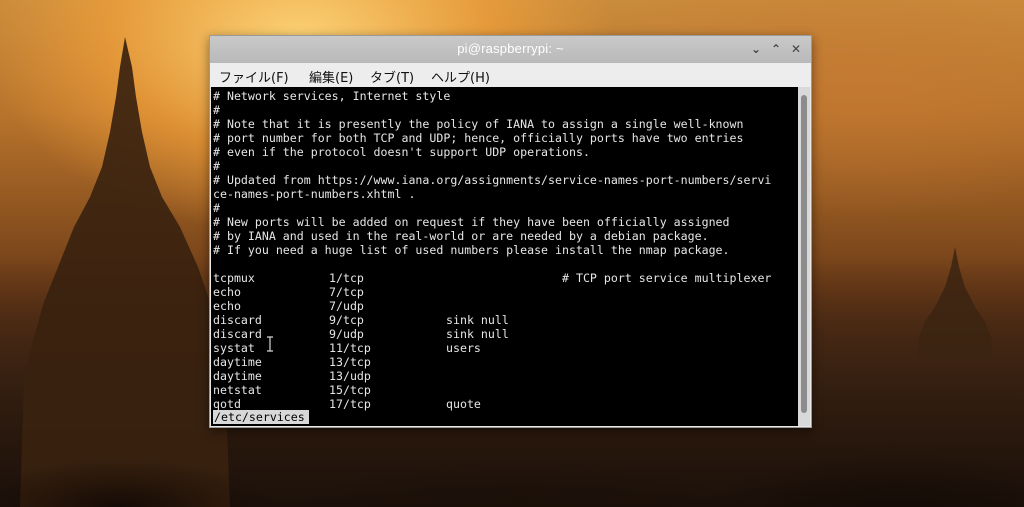 This screenshot has width=1024, height=507. I want to click on service-port: 17/tcp, so click(350, 404).